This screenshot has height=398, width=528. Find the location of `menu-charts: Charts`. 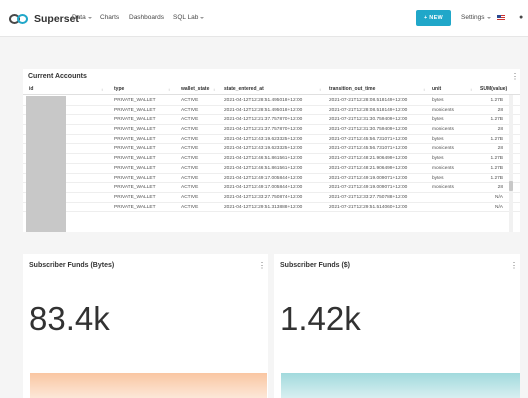

menu-charts: Charts is located at coordinates (109, 17).